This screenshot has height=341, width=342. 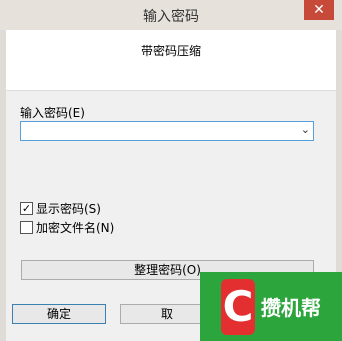 I want to click on watermark-logo: C 攒机帮, so click(x=271, y=306).